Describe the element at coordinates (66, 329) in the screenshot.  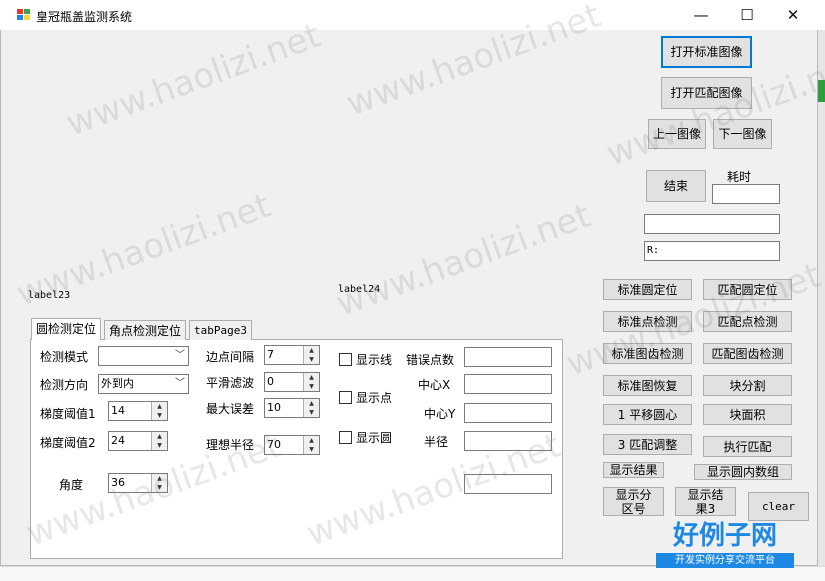
I see `tab-circle-detect: 圆检测定位` at that location.